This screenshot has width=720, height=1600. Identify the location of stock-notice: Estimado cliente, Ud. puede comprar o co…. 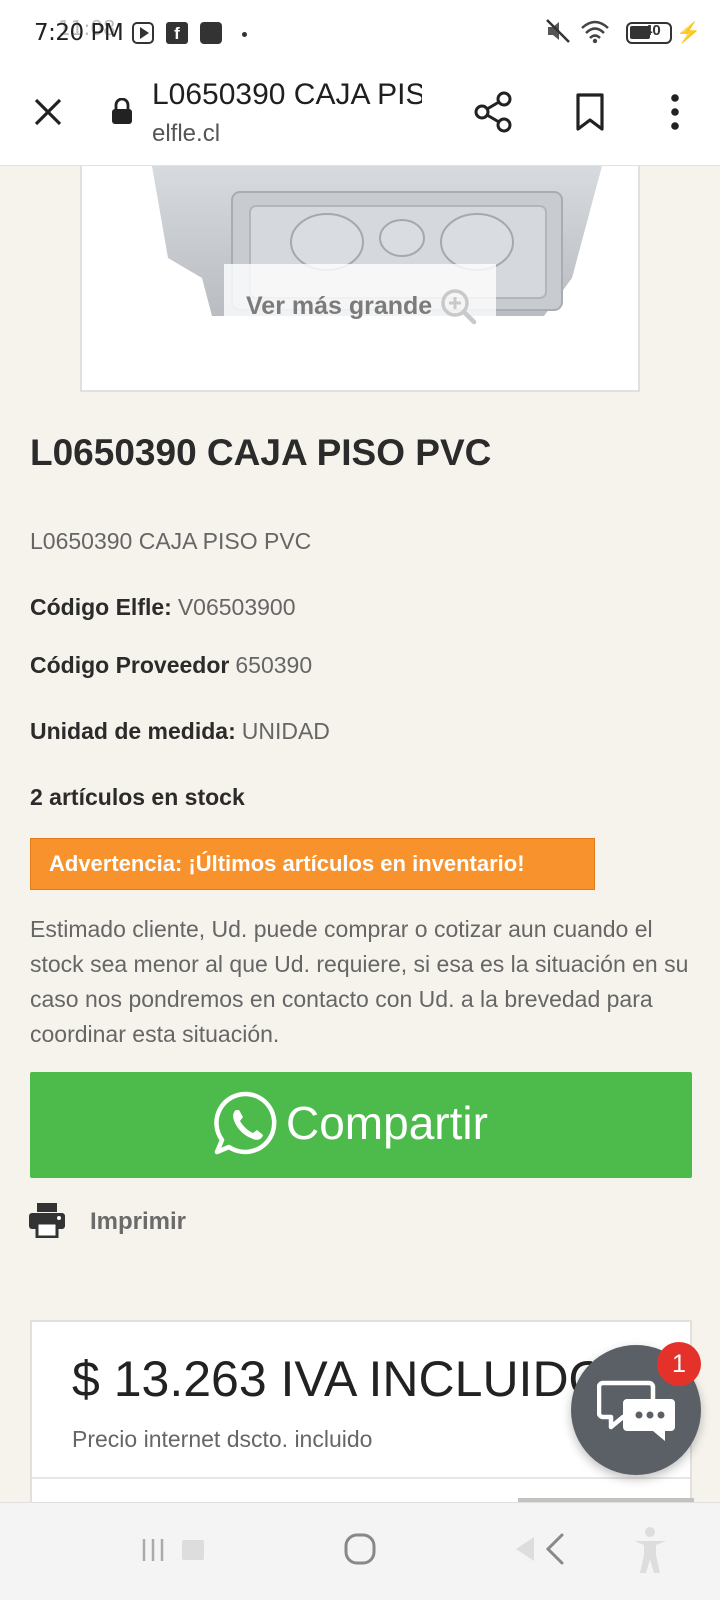
(359, 981).